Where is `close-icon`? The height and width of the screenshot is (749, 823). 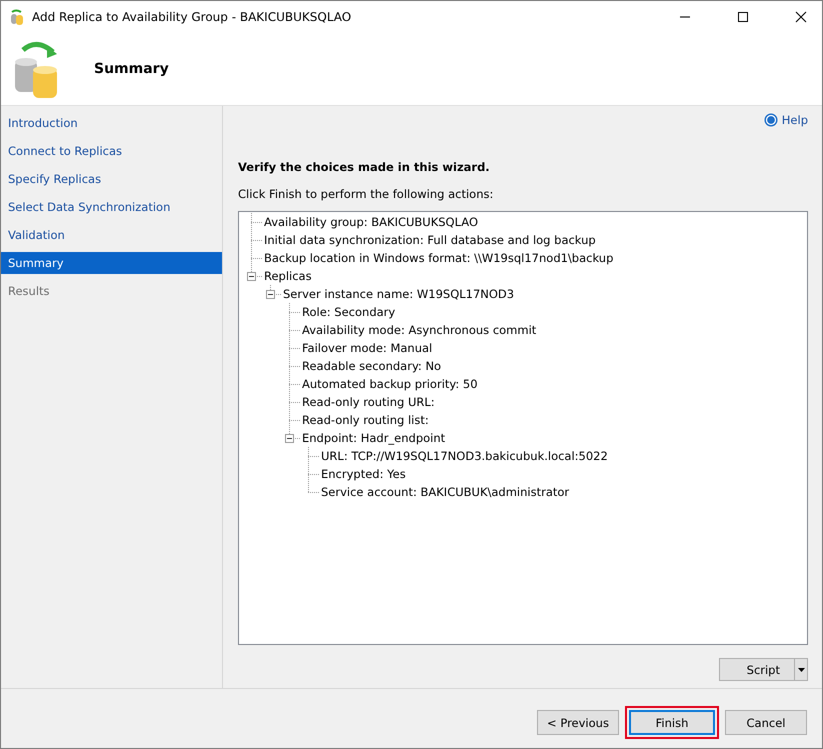 close-icon is located at coordinates (801, 17).